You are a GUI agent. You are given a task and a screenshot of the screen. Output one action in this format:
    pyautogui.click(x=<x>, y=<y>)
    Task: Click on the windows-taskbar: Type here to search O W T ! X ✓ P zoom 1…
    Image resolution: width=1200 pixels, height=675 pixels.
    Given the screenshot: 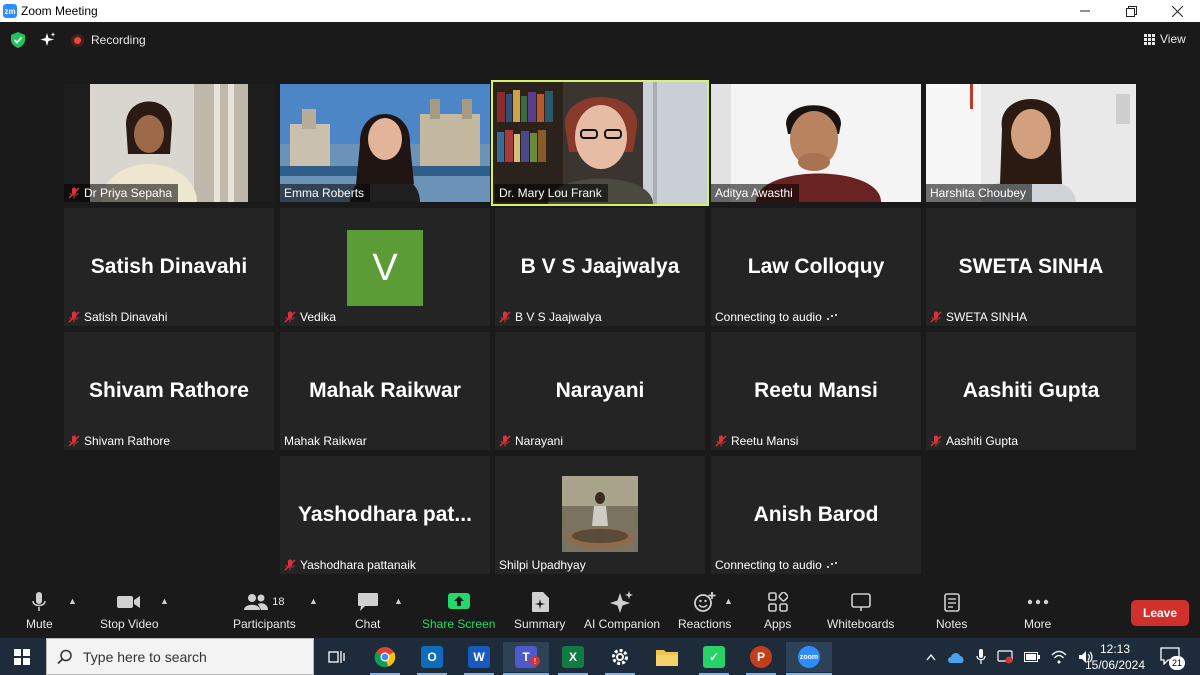 What is the action you would take?
    pyautogui.click(x=600, y=656)
    